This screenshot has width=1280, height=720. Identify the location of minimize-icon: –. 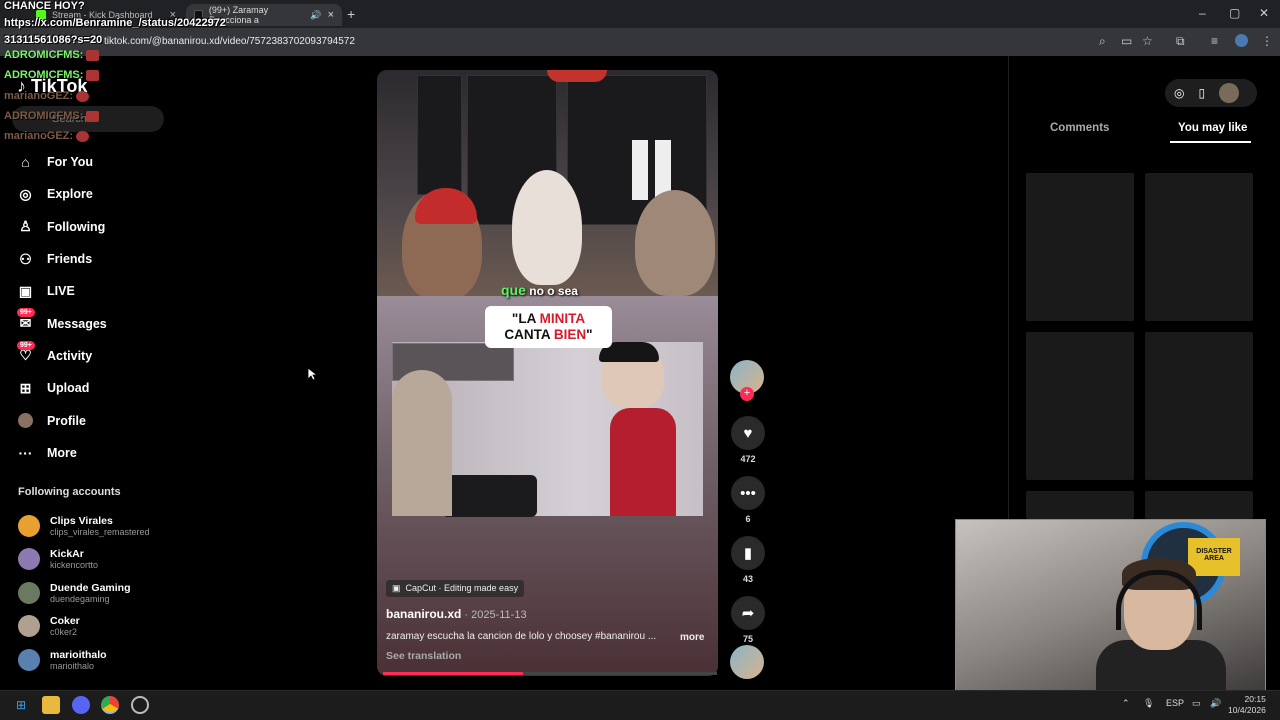
(1202, 13).